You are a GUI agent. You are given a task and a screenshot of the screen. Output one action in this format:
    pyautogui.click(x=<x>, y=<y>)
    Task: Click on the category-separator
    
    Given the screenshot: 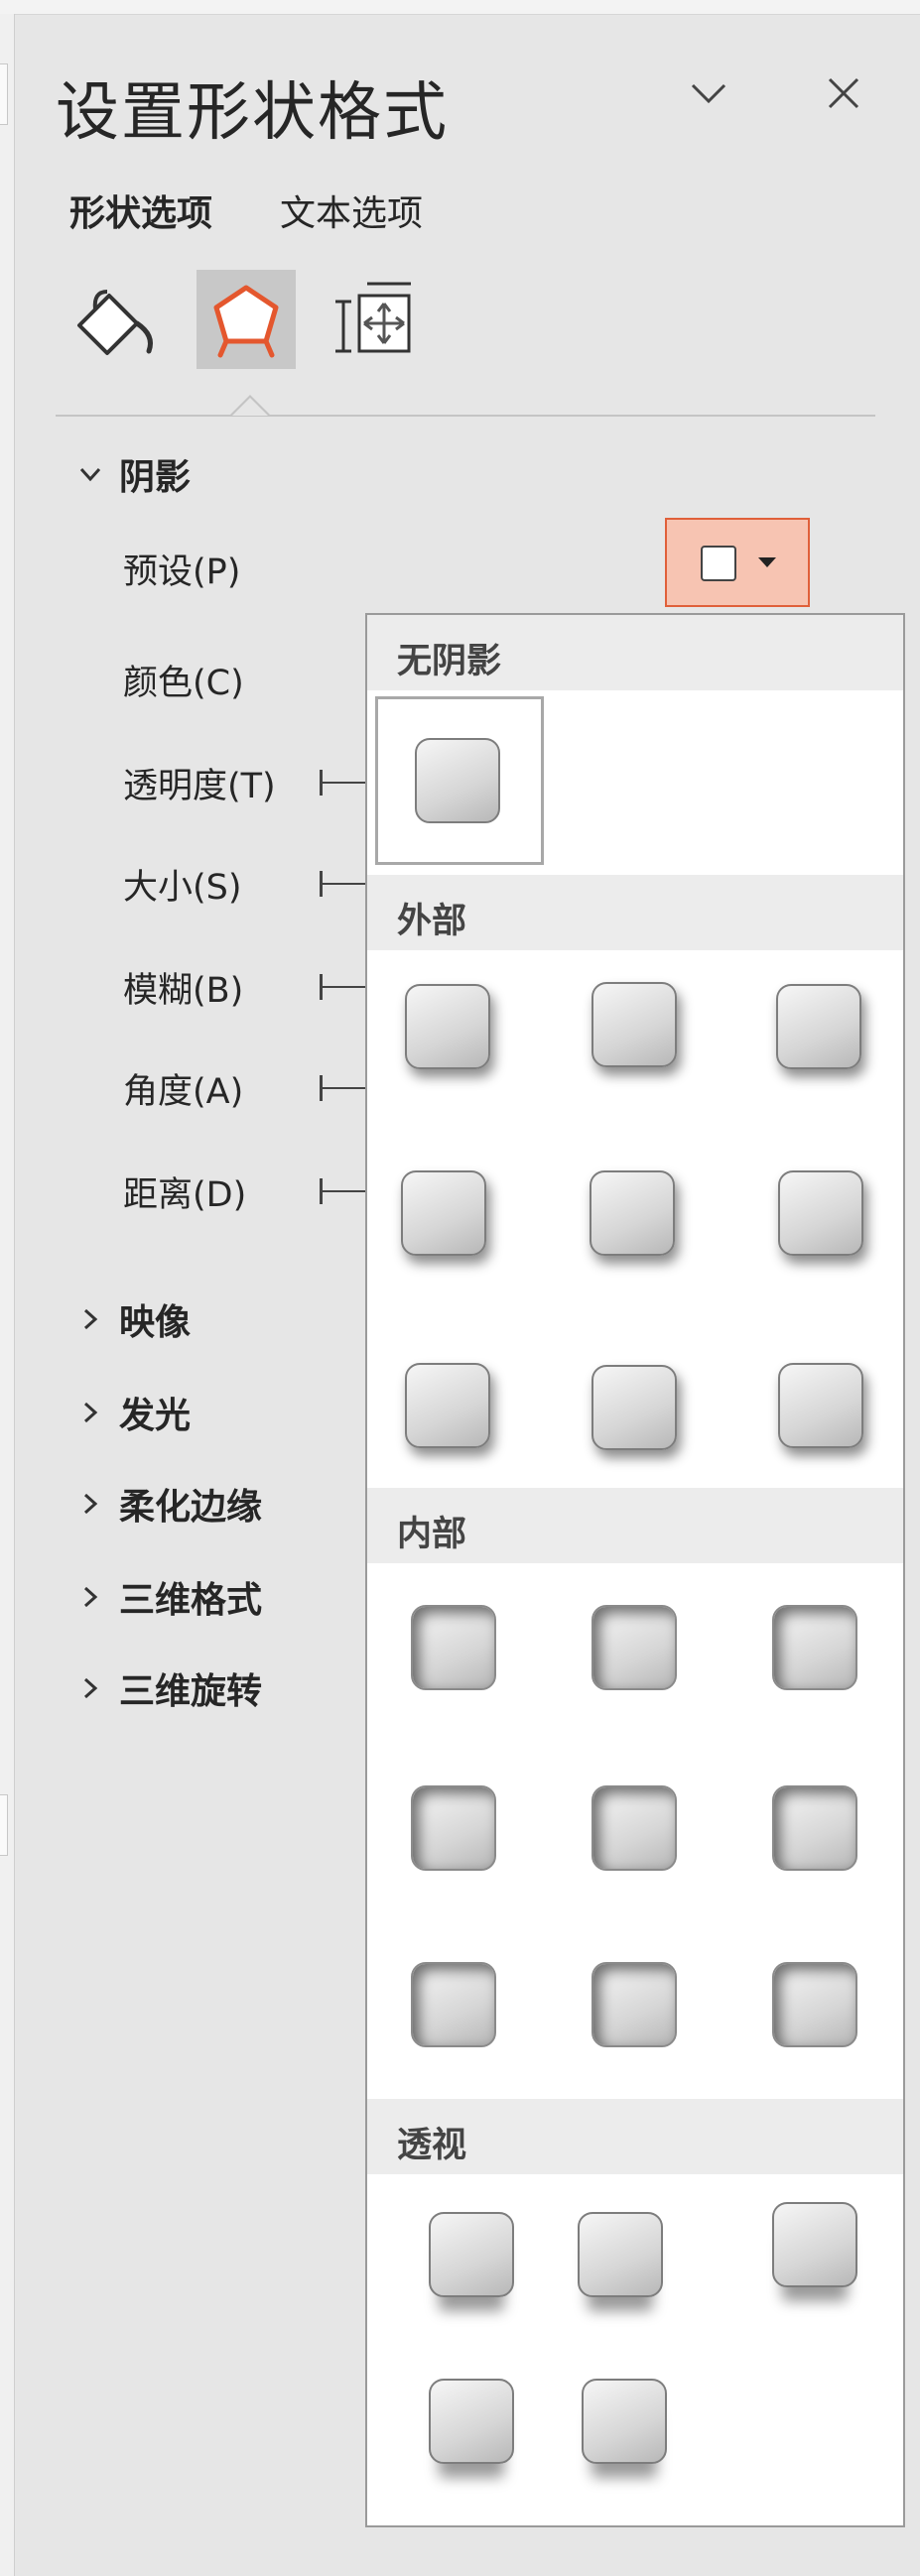 What is the action you would take?
    pyautogui.click(x=465, y=416)
    